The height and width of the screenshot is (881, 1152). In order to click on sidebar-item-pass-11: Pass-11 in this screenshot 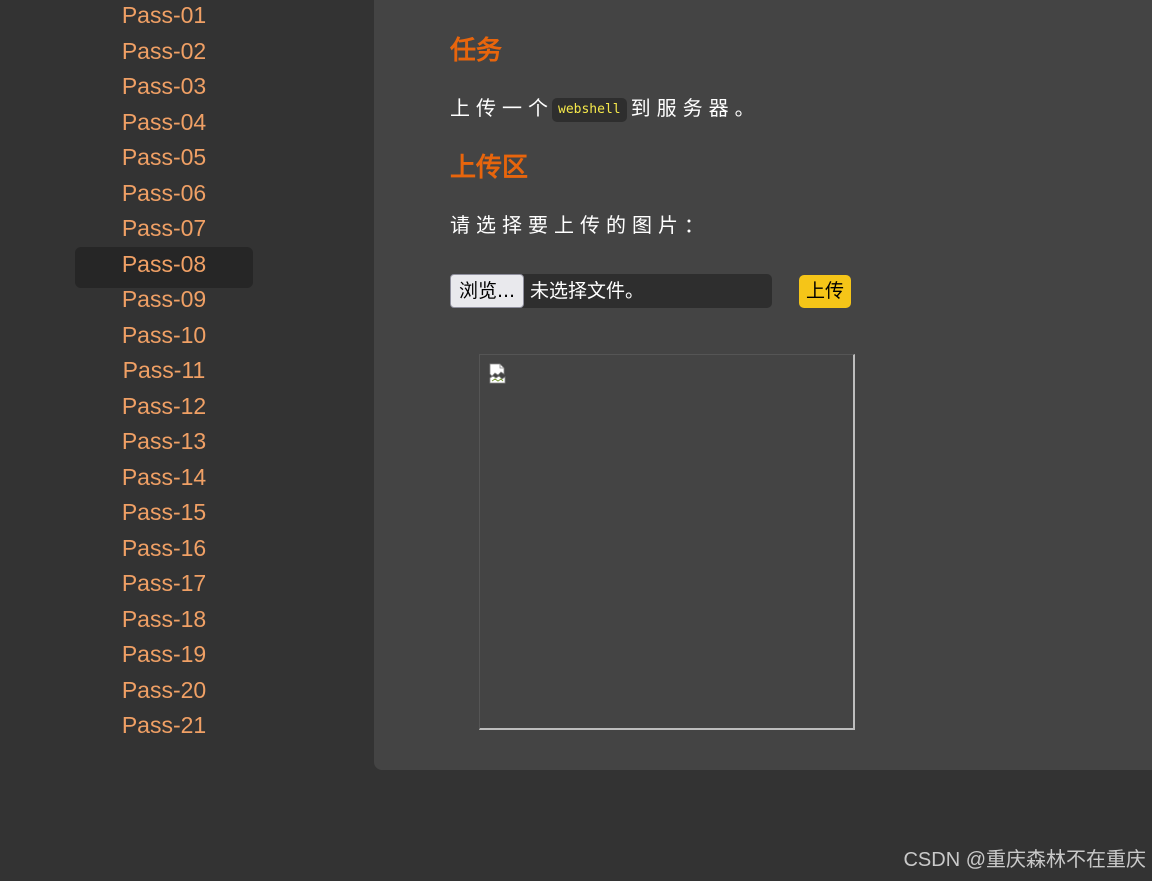, I will do `click(164, 373)`.